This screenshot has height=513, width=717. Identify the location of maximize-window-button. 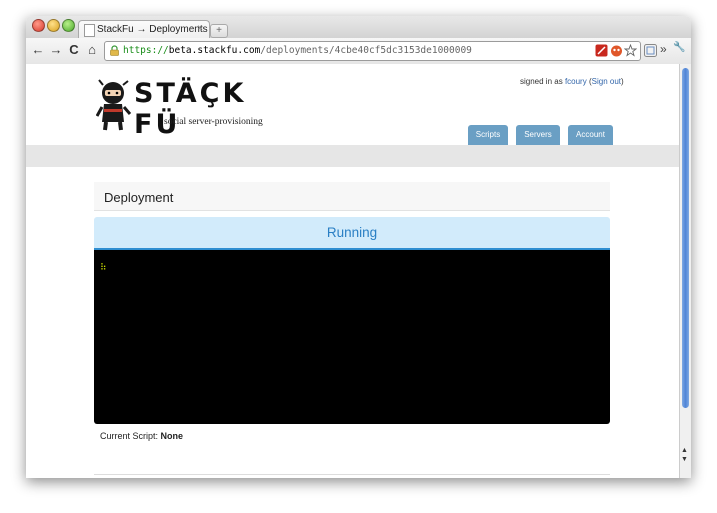
(68, 25).